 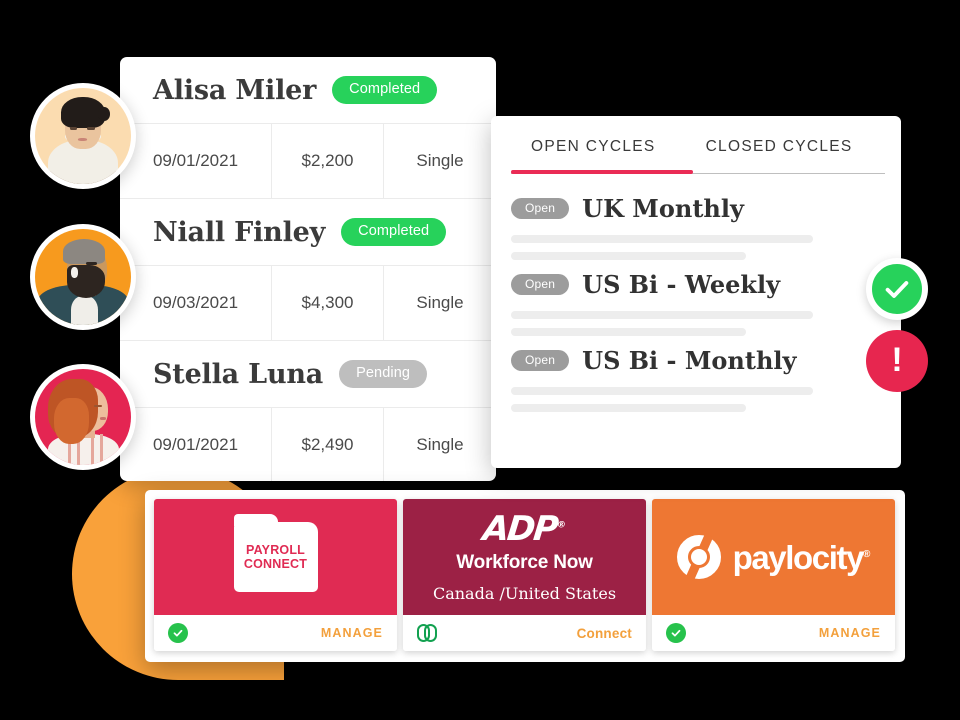 What do you see at coordinates (593, 155) in the screenshot?
I see `tab-open-cycles: OPEN CYCLES` at bounding box center [593, 155].